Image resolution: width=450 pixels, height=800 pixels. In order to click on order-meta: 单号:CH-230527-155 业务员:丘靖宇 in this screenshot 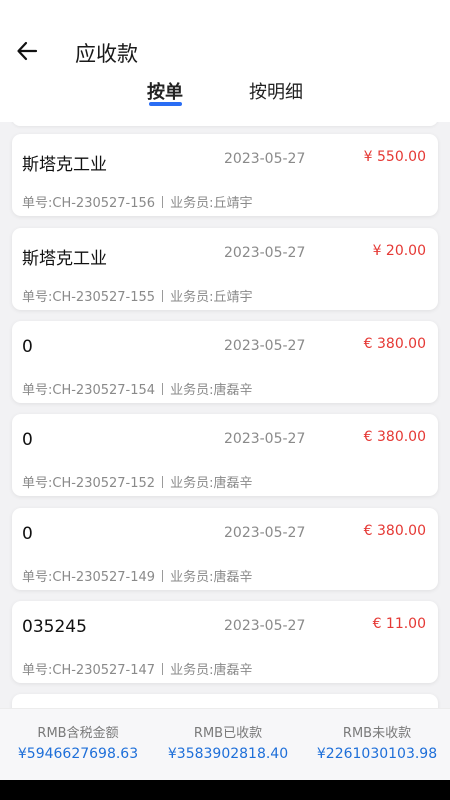, I will do `click(137, 295)`.